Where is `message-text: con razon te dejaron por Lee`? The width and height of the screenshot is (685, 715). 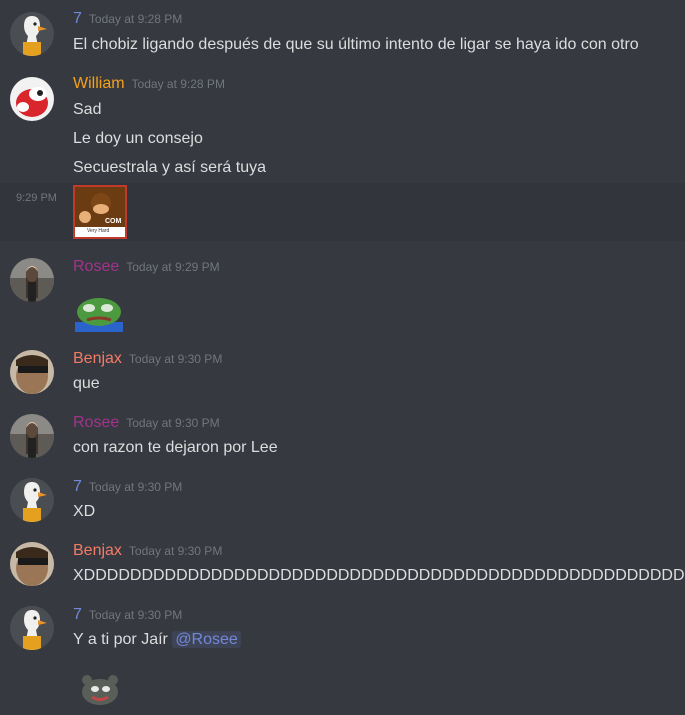 message-text: con razon te dejaron por Lee is located at coordinates (175, 447).